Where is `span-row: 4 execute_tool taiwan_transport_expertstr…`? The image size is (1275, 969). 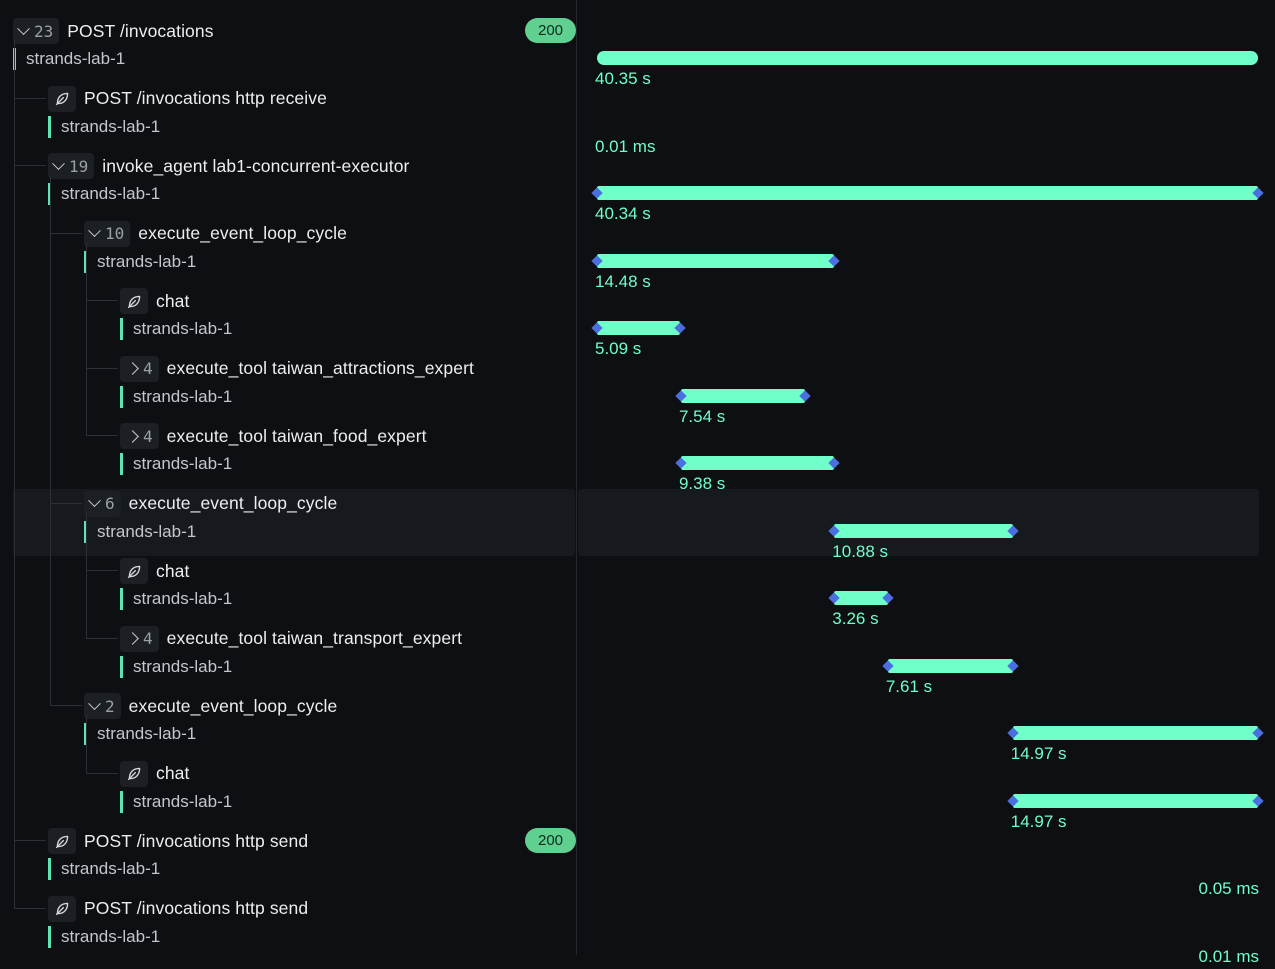
span-row: 4 execute_tool taiwan_transport_expertstr… is located at coordinates (637, 660).